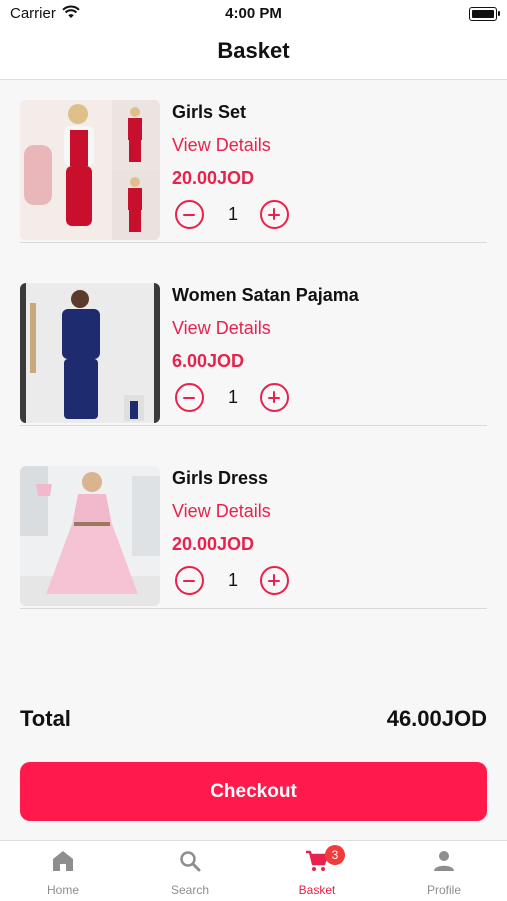  I want to click on tab-bar: Home Search 3 Basket Profile, so click(253, 870).